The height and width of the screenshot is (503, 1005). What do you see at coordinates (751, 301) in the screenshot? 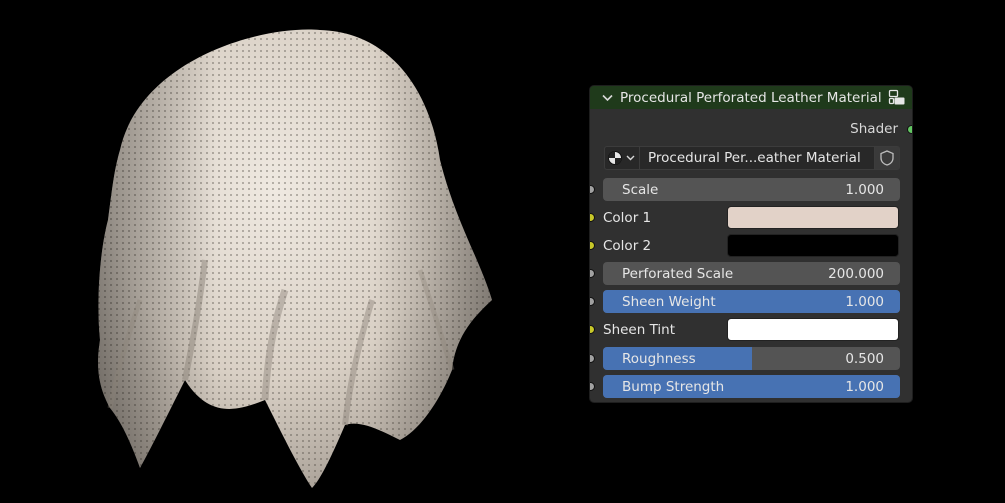
I see `sheen-weight-slider: Sheen Weight 1.000` at bounding box center [751, 301].